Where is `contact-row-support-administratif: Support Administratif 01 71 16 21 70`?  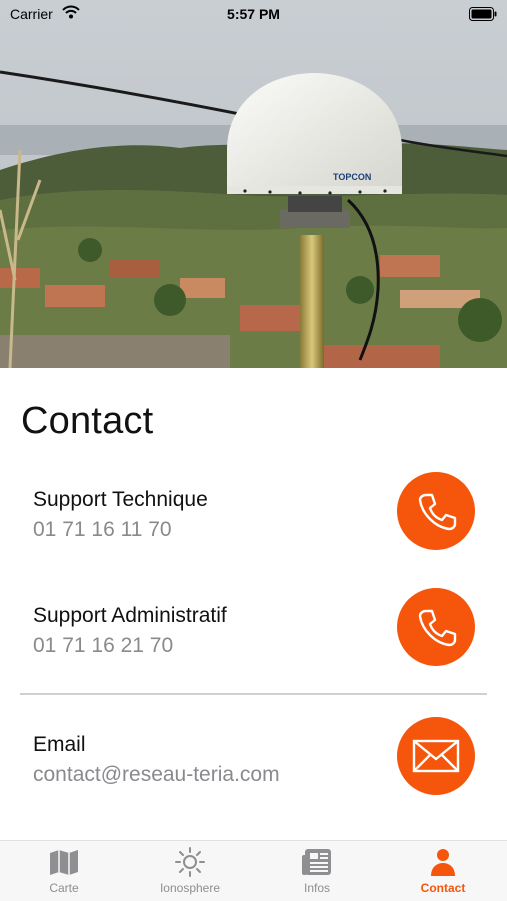
contact-row-support-administratif: Support Administratif 01 71 16 21 70 is located at coordinates (253, 641).